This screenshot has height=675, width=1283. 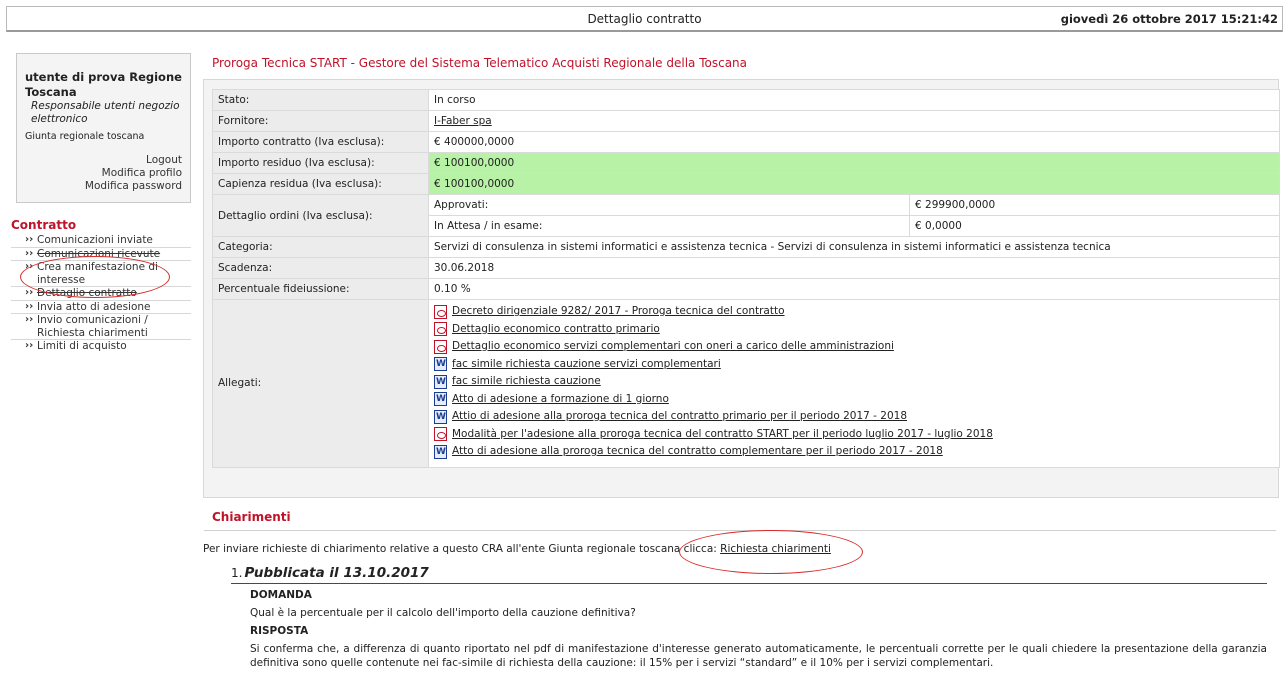 I want to click on value-importo-residuo: € 100100,0000, so click(x=854, y=163).